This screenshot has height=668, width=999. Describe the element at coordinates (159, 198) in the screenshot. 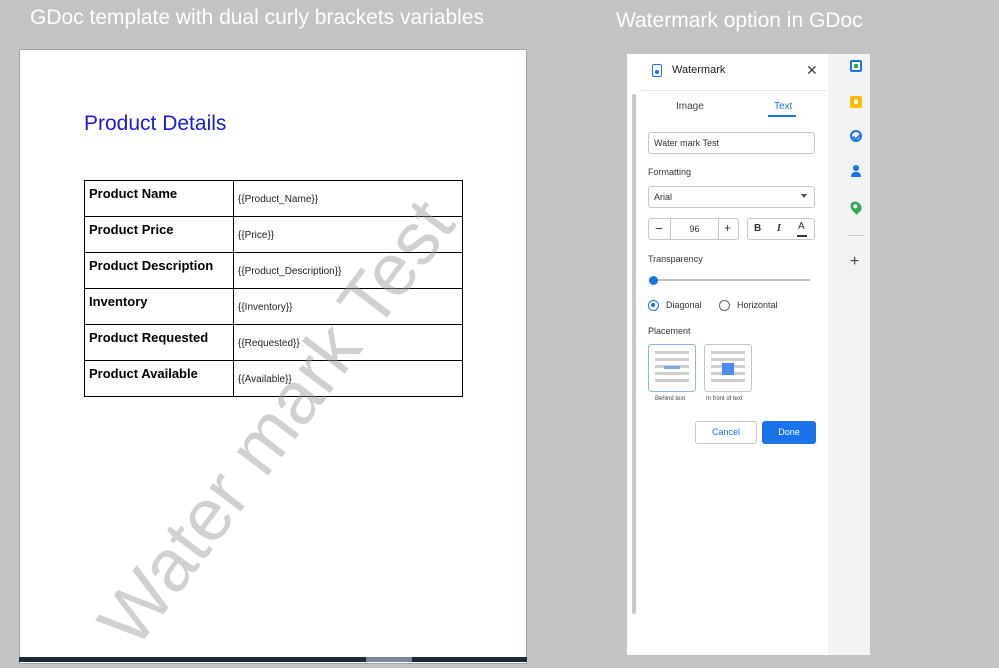

I see `row-label: Product Name` at that location.